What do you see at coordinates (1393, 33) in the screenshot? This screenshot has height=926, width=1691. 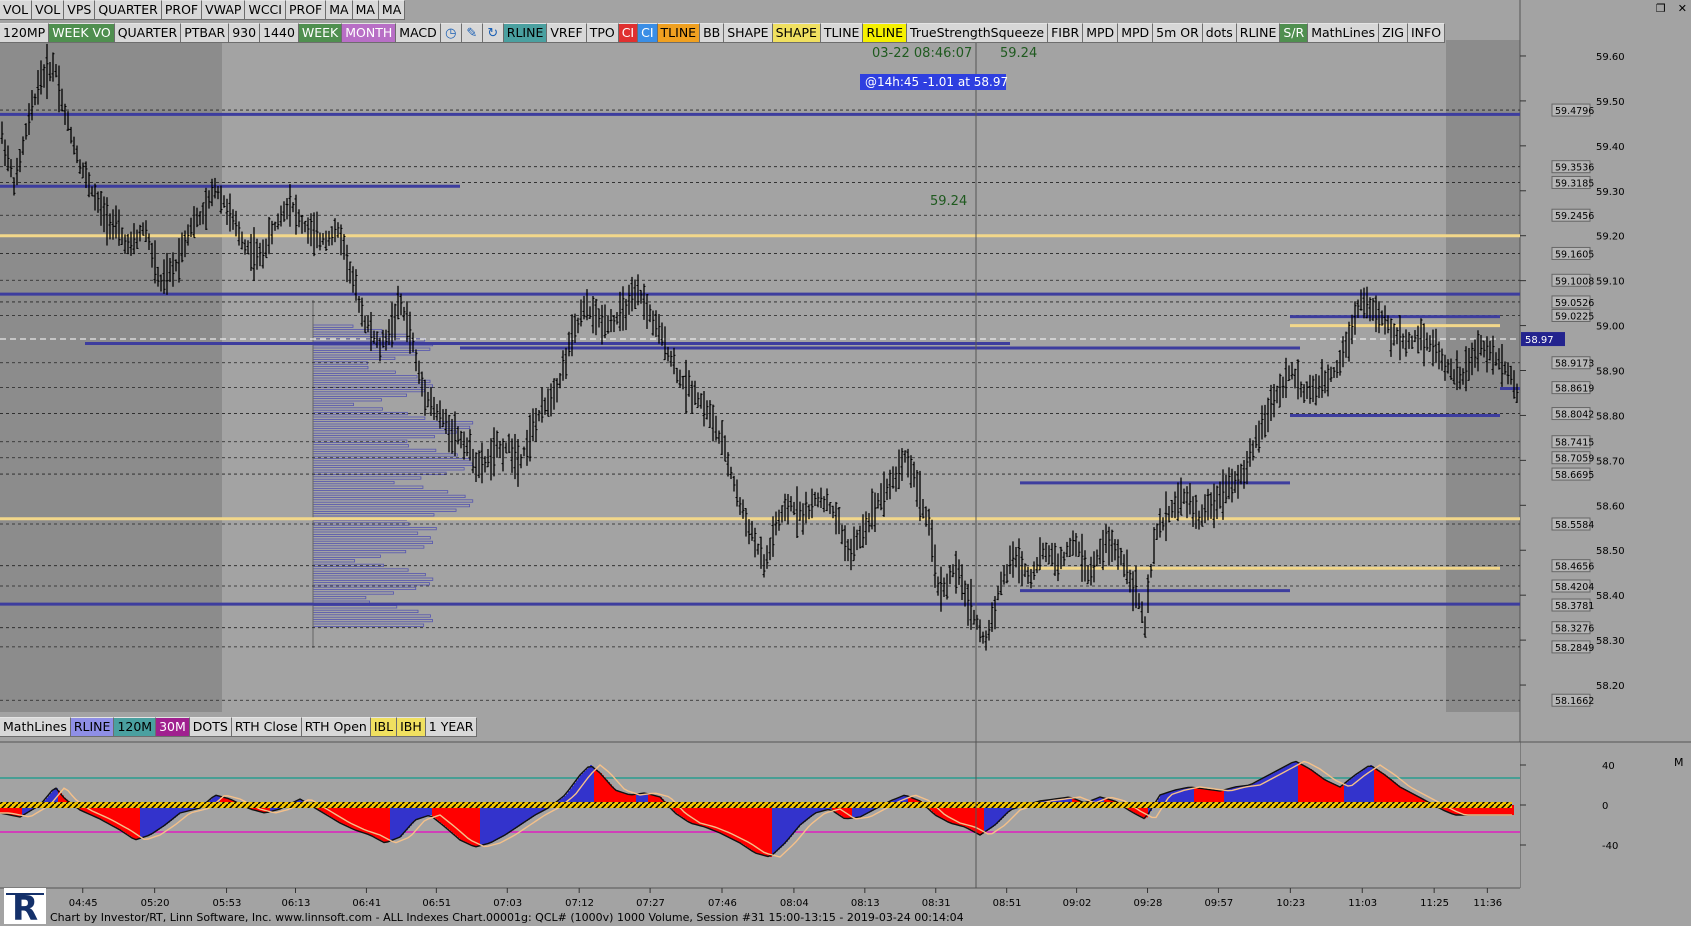 I see `indicator-button-32: ZIG` at bounding box center [1393, 33].